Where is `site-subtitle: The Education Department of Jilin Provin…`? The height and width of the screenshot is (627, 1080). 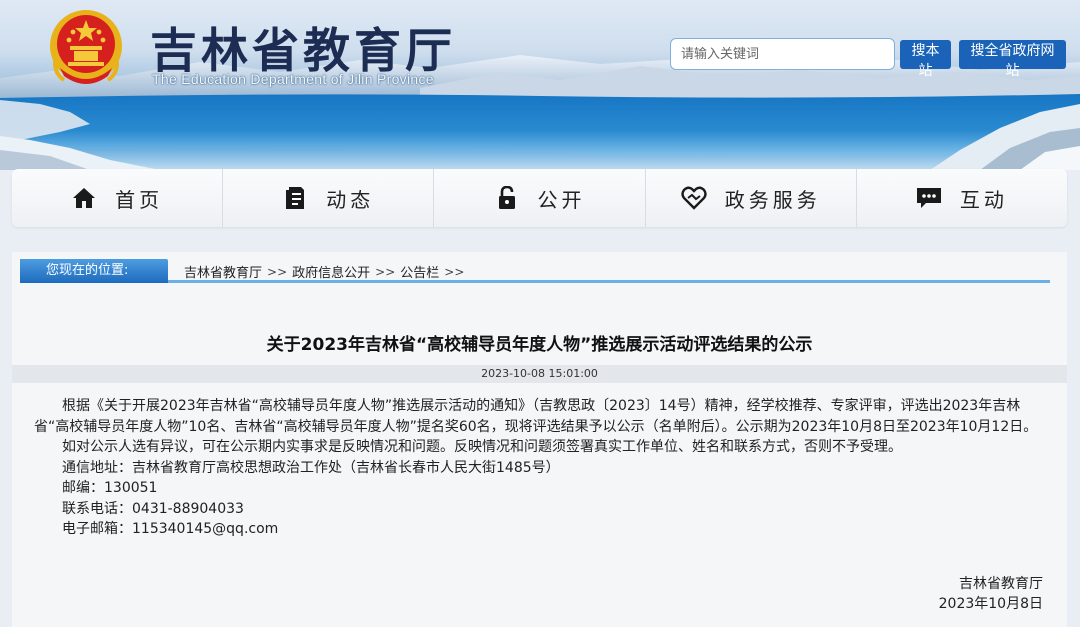 site-subtitle: The Education Department of Jilin Provin… is located at coordinates (293, 79).